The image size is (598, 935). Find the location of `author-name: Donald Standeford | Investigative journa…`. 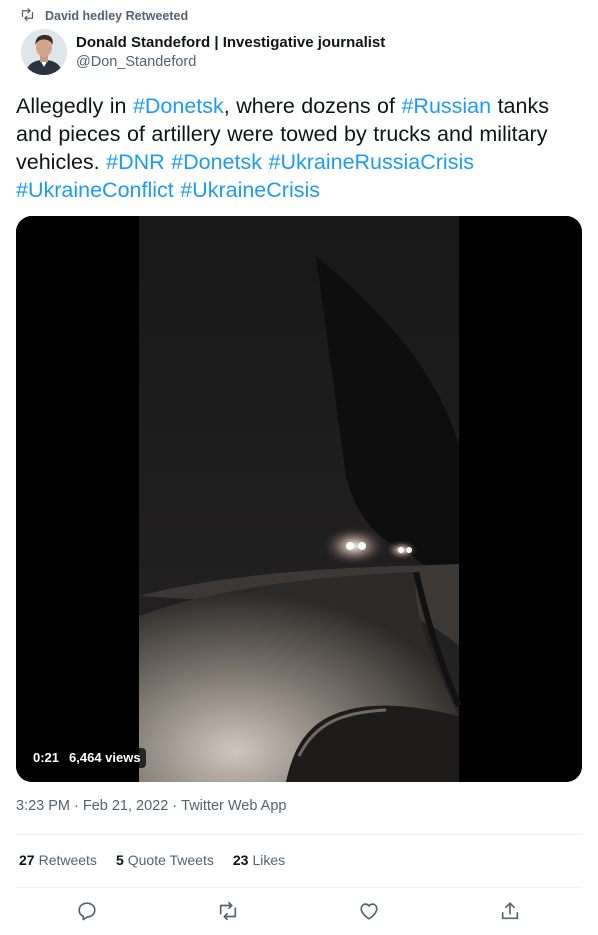

author-name: Donald Standeford | Investigative journa… is located at coordinates (230, 43).